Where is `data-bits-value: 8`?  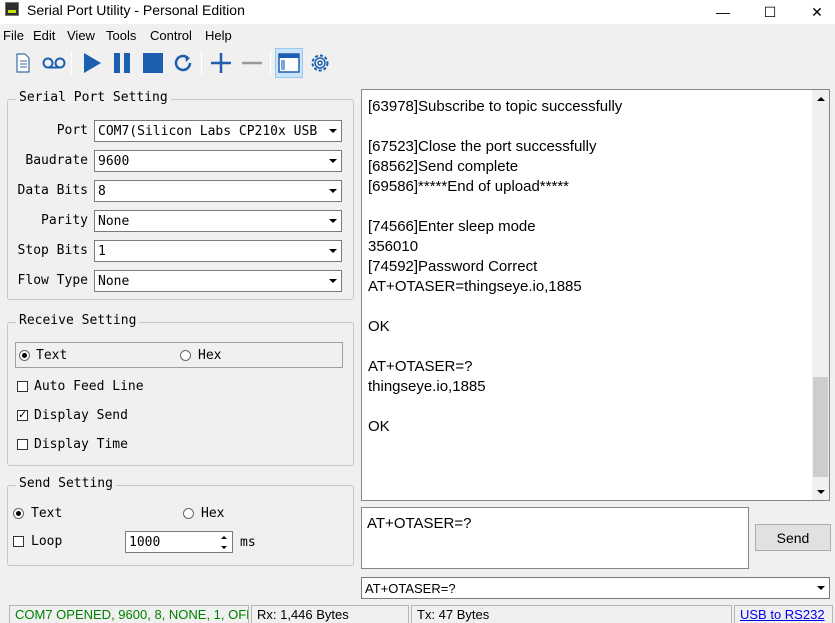
data-bits-value: 8 is located at coordinates (102, 191).